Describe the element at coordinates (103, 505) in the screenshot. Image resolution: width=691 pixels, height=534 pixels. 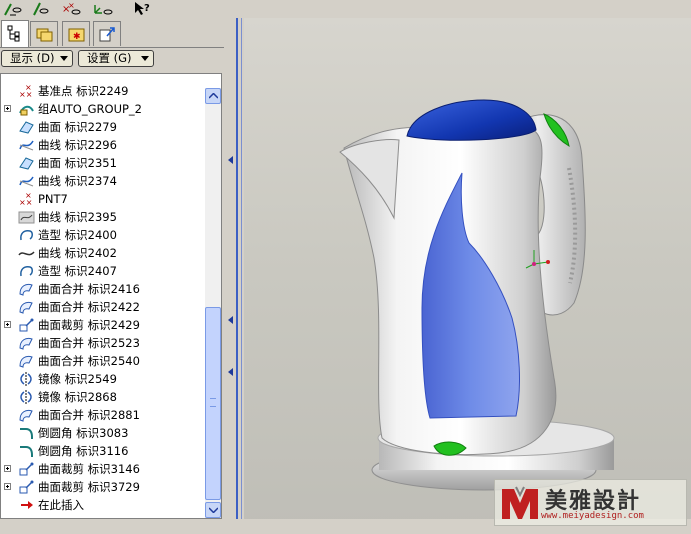
I see `tree-item: 在此插入` at that location.